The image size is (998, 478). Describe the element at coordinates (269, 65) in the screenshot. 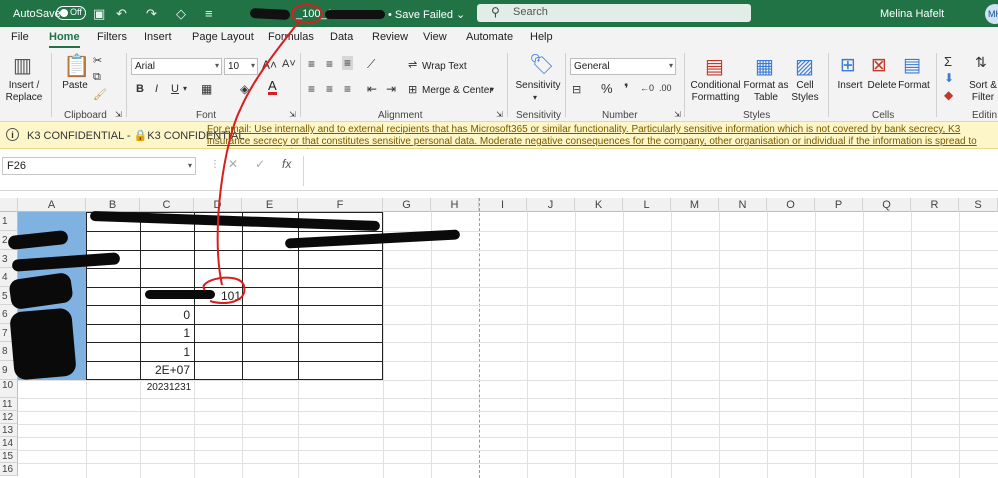

I see `increase-font-icon: A˄` at that location.